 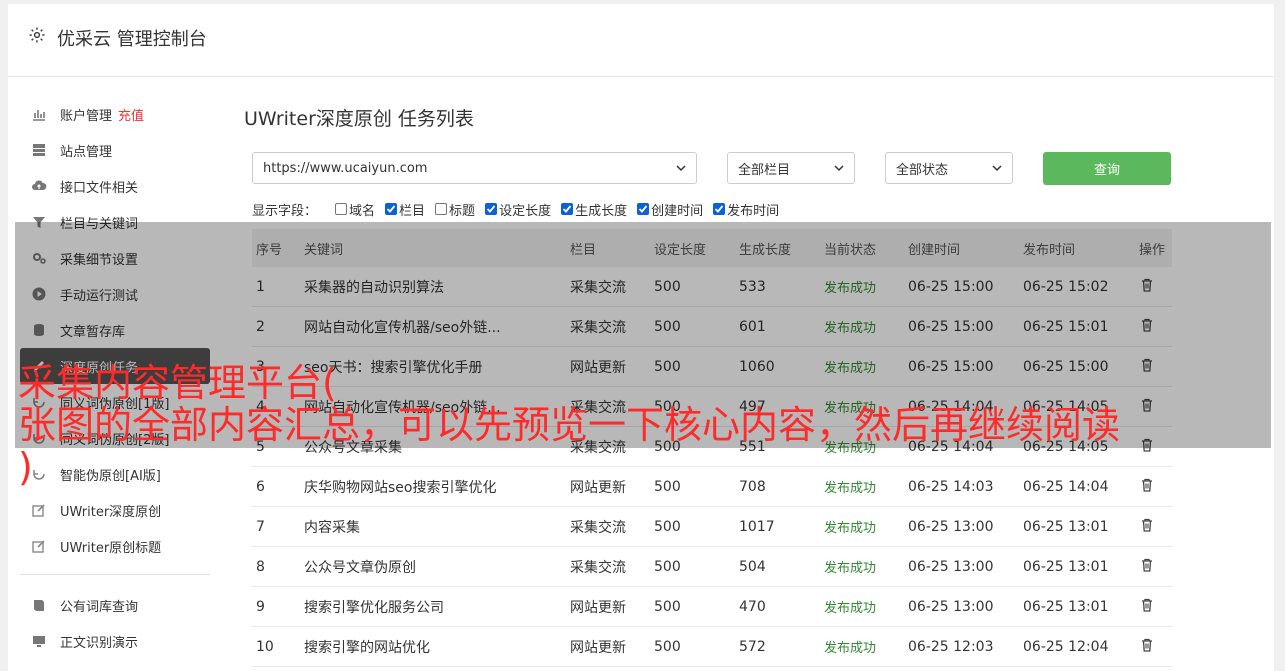 What do you see at coordinates (285, 211) in the screenshot?
I see `display-fields-label: 显示字段：` at bounding box center [285, 211].